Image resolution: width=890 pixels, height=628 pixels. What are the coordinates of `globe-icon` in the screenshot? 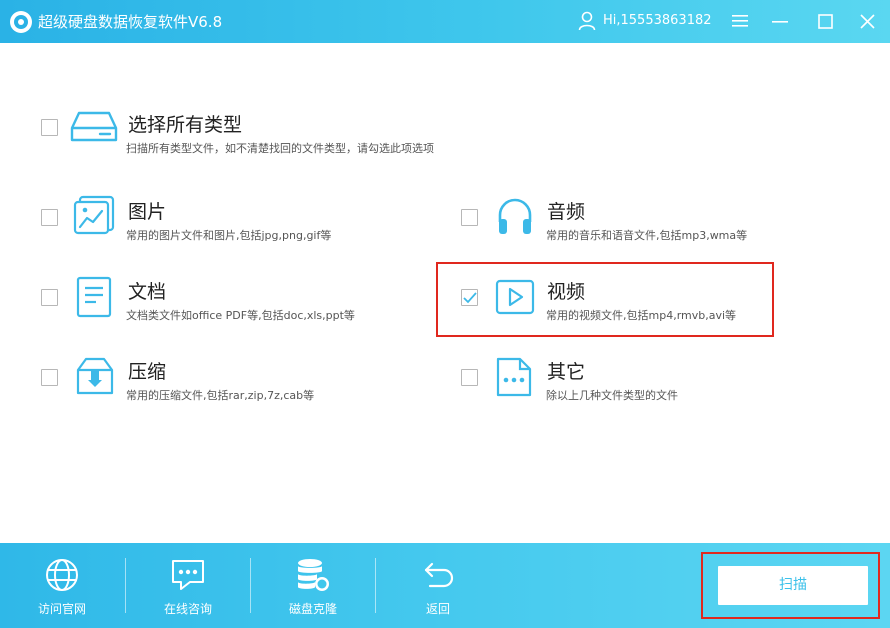 It's located at (62, 575).